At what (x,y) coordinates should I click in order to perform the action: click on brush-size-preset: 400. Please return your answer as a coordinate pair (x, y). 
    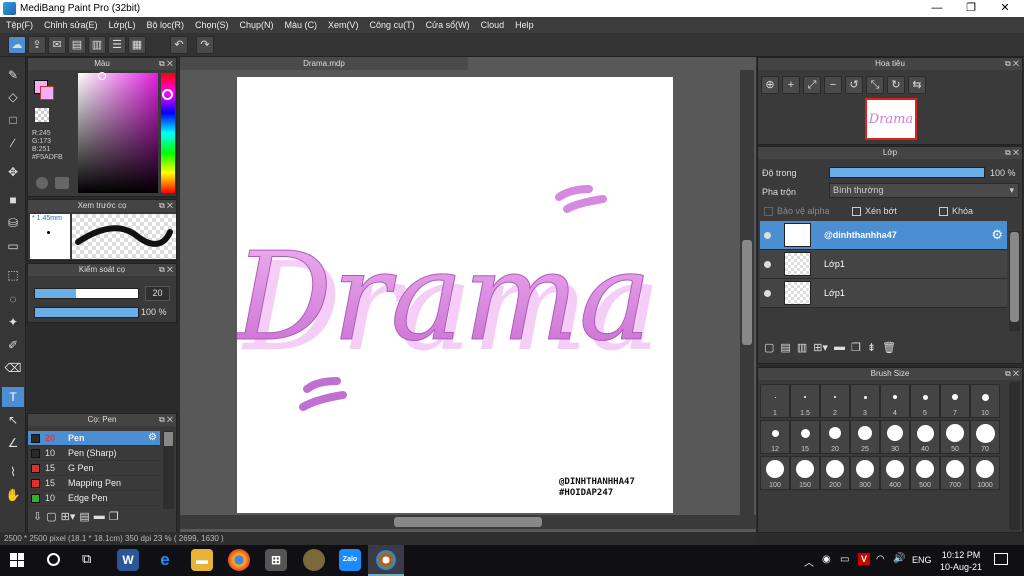
    Looking at the image, I should click on (895, 473).